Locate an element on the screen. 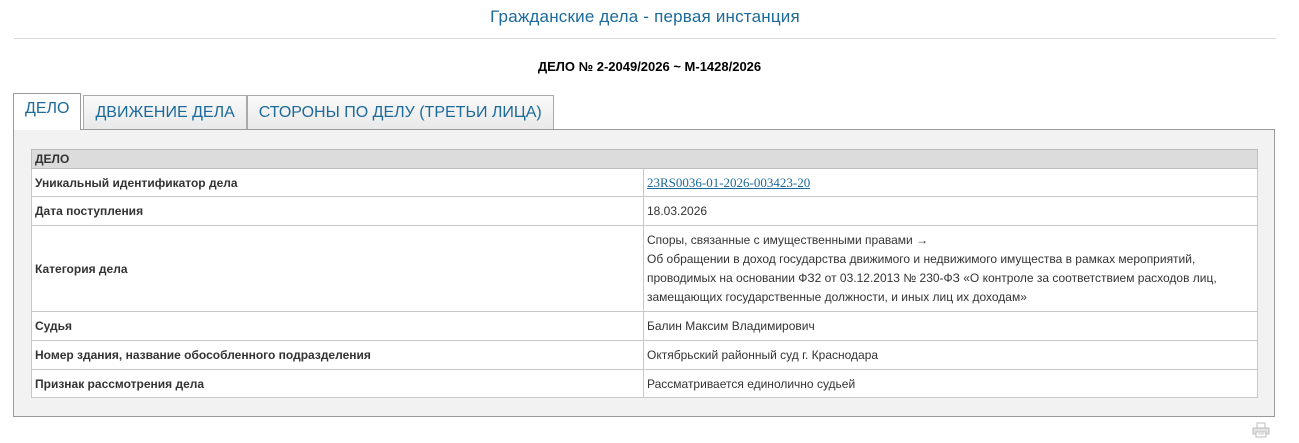  receipt-date-value: 18.03.2026 is located at coordinates (950, 211).